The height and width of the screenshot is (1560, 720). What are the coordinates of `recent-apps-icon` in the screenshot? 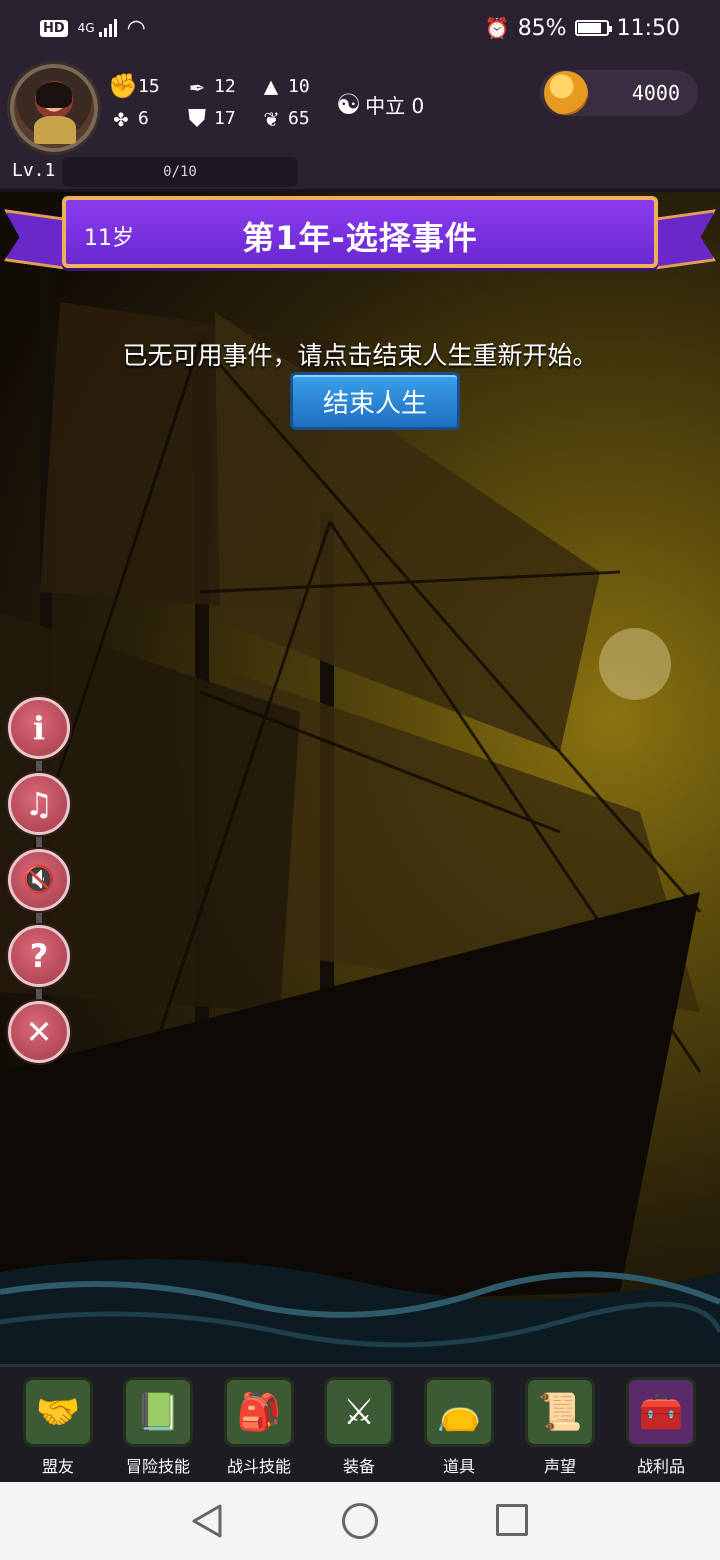 It's located at (512, 1520).